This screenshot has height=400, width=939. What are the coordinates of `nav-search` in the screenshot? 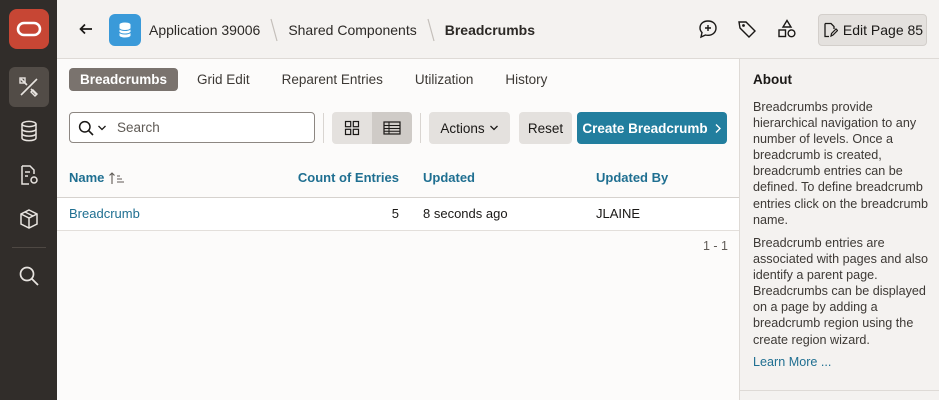 It's located at (29, 276).